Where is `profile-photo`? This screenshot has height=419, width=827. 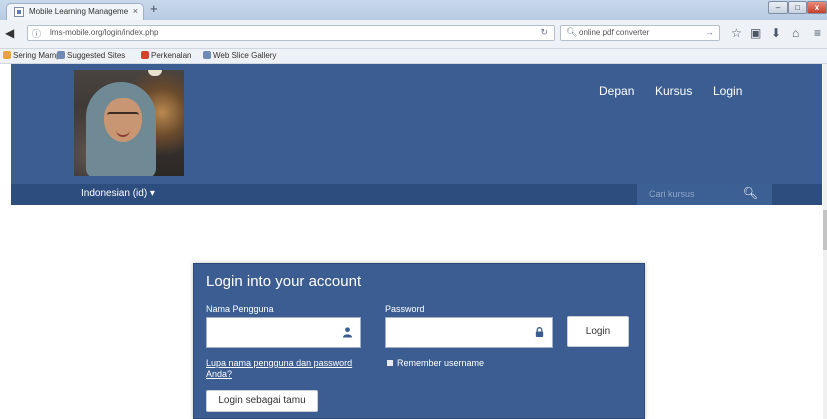
profile-photo is located at coordinates (129, 123).